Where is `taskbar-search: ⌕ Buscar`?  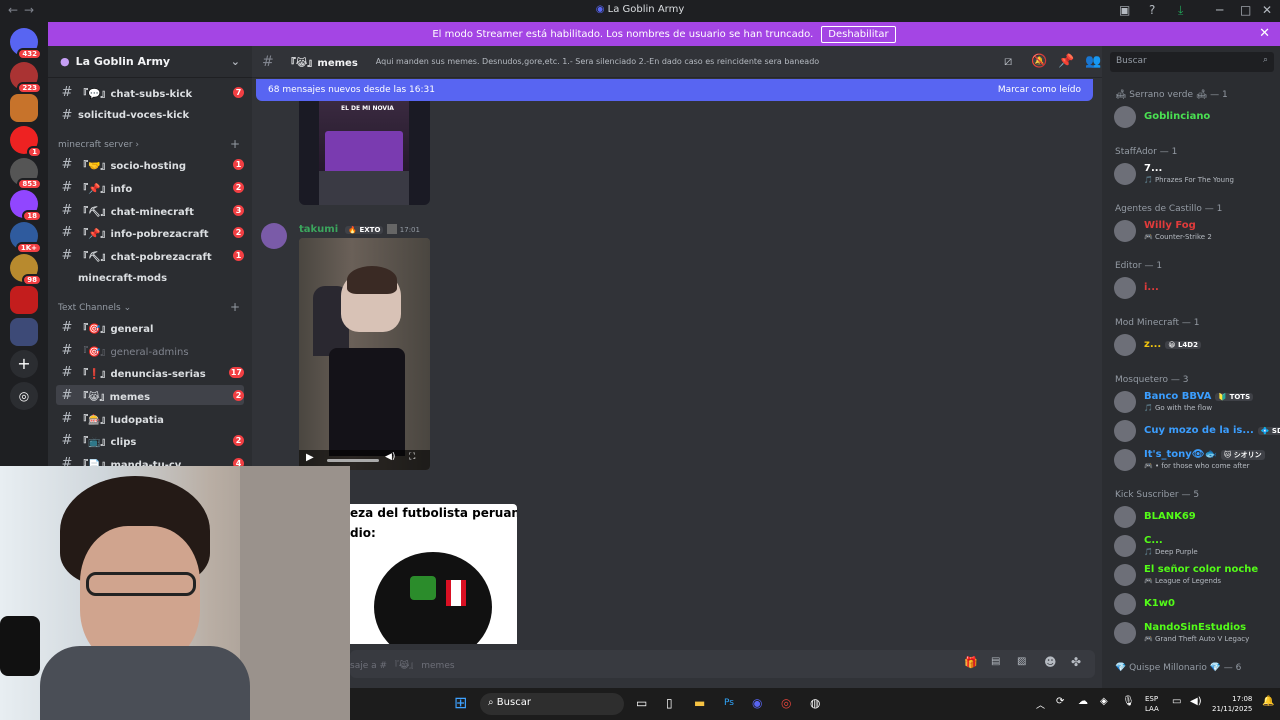 taskbar-search: ⌕ Buscar is located at coordinates (552, 704).